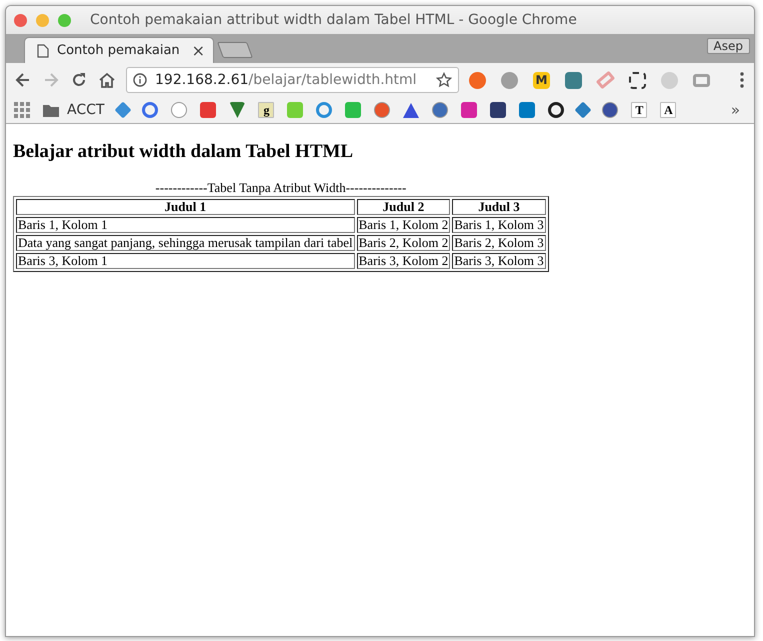 The width and height of the screenshot is (763, 641). What do you see at coordinates (43, 51) in the screenshot?
I see `page-icon` at bounding box center [43, 51].